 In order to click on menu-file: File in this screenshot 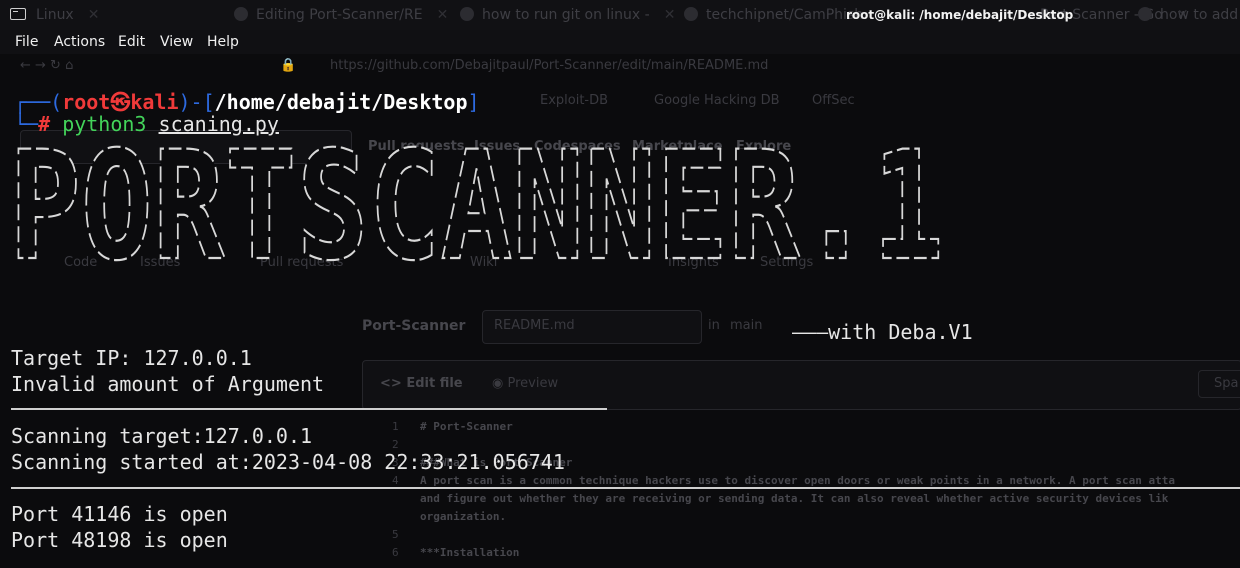, I will do `click(26, 42)`.